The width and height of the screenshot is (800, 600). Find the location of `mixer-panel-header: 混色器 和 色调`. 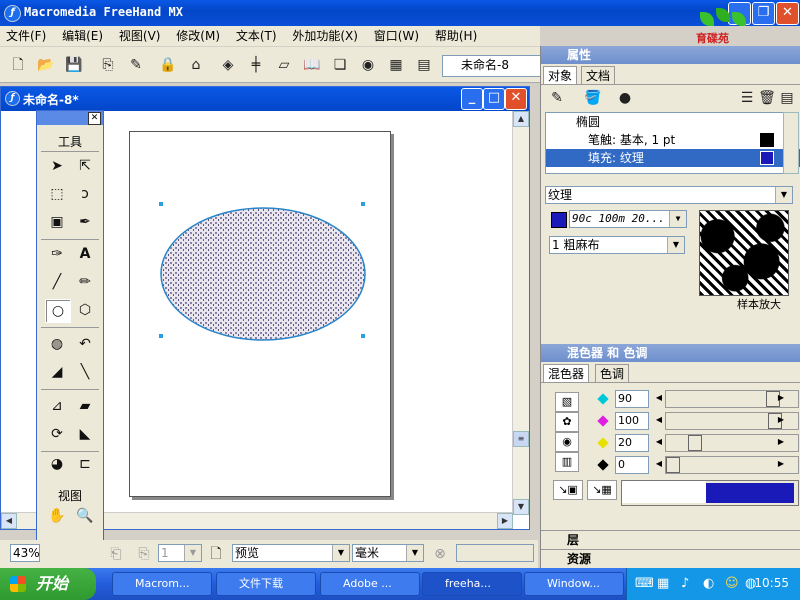

mixer-panel-header: 混色器 和 色调 is located at coordinates (670, 353).